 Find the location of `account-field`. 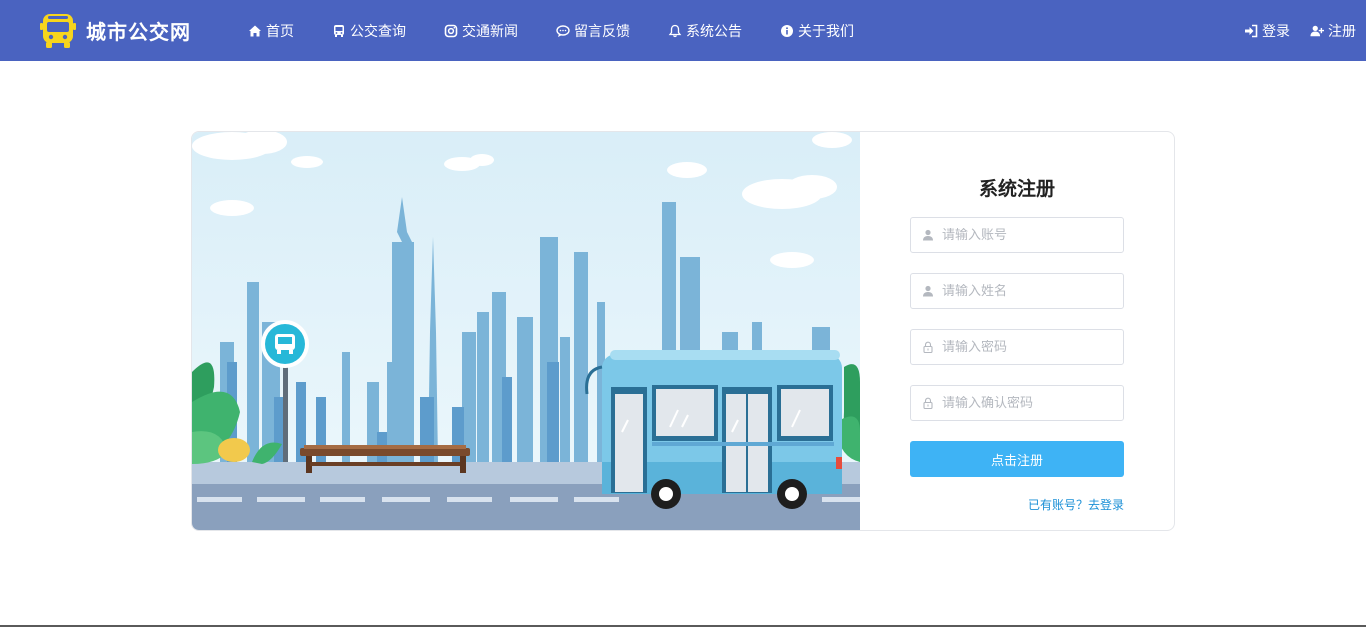

account-field is located at coordinates (1017, 235).